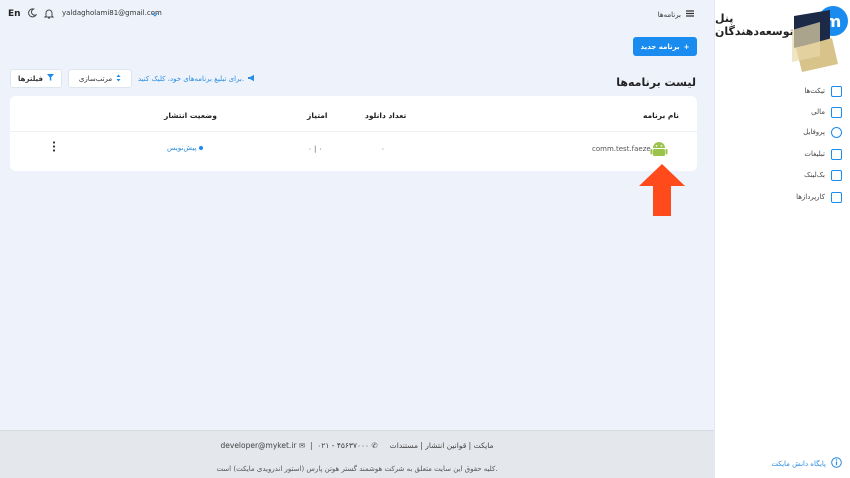  I want to click on column-header-app-name: نام برنامه, so click(660, 115).